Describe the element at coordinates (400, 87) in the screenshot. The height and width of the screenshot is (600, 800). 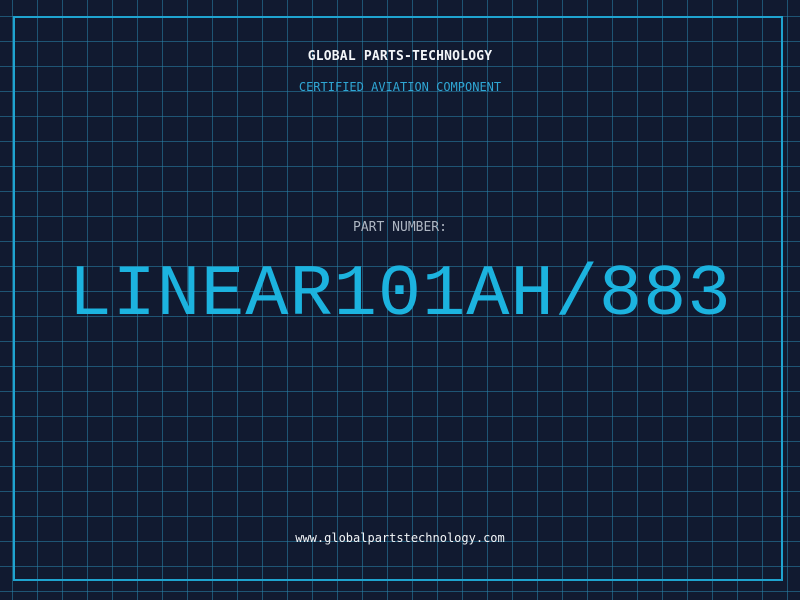
I see `certification-subtitle: CERTIFIED AVIATION COMPONENT` at that location.